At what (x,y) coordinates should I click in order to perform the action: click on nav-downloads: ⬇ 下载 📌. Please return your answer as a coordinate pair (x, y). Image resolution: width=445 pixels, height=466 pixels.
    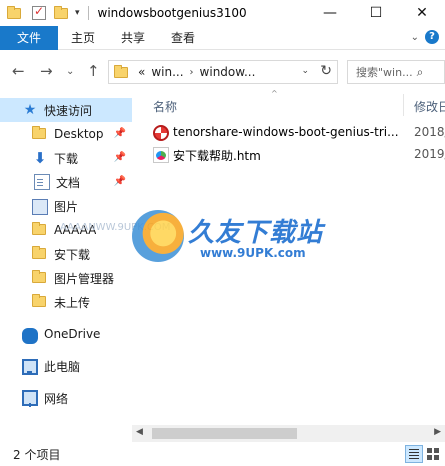
    Looking at the image, I should click on (66, 158).